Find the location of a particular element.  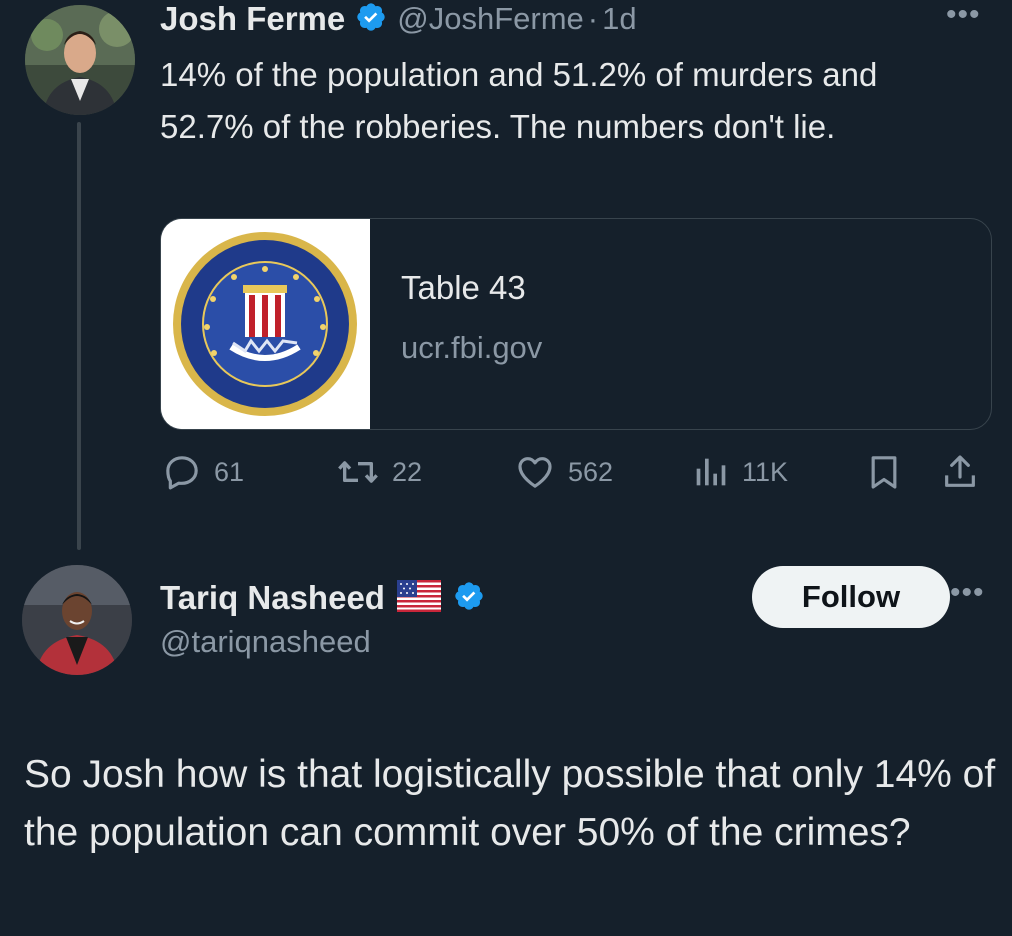

follow-button: Follow is located at coordinates (851, 597).